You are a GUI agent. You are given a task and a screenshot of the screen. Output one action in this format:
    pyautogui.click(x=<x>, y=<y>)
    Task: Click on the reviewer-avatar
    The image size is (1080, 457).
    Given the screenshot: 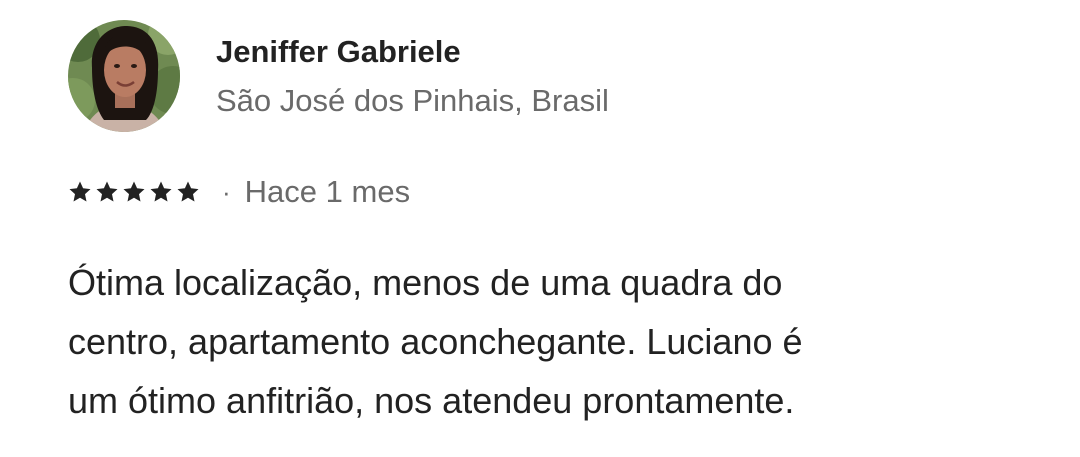 What is the action you would take?
    pyautogui.click(x=124, y=76)
    